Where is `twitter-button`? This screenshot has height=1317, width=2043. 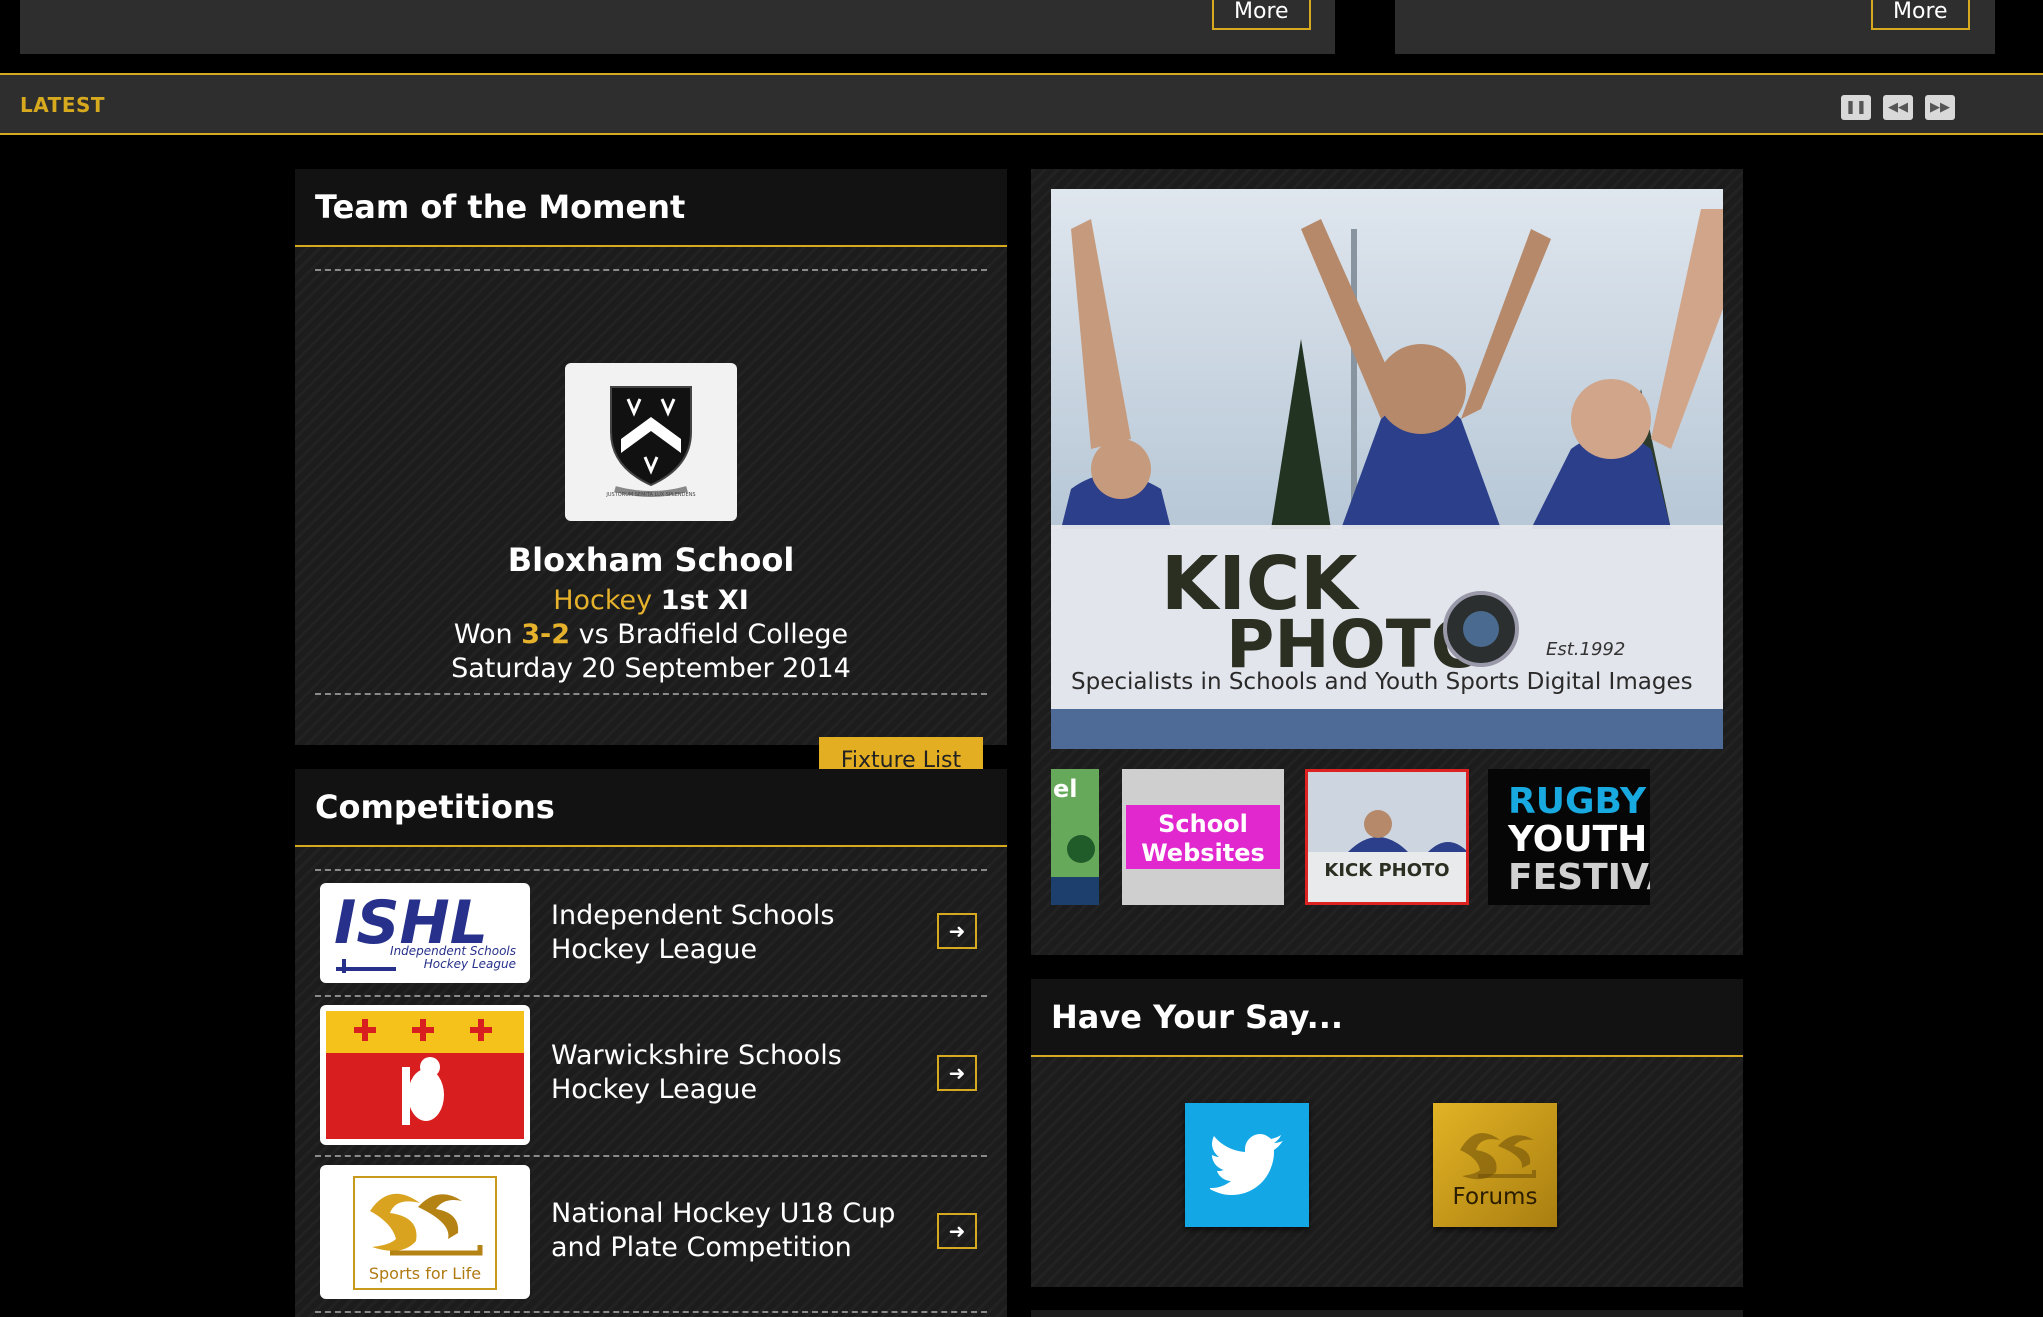 twitter-button is located at coordinates (1247, 1165).